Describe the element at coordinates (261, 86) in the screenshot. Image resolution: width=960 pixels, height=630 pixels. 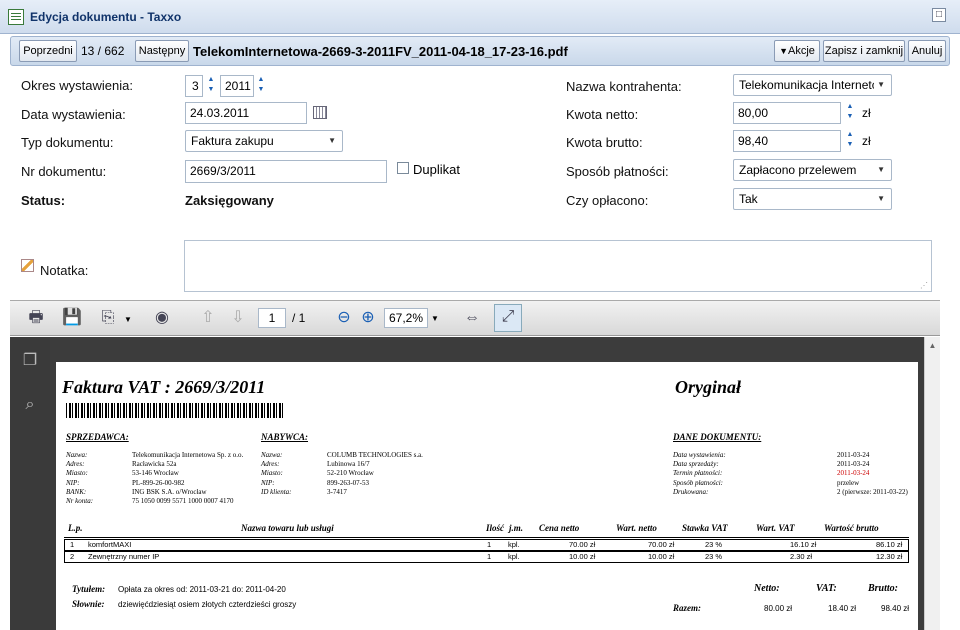
I see `year-spinner: ▲ ▼` at that location.